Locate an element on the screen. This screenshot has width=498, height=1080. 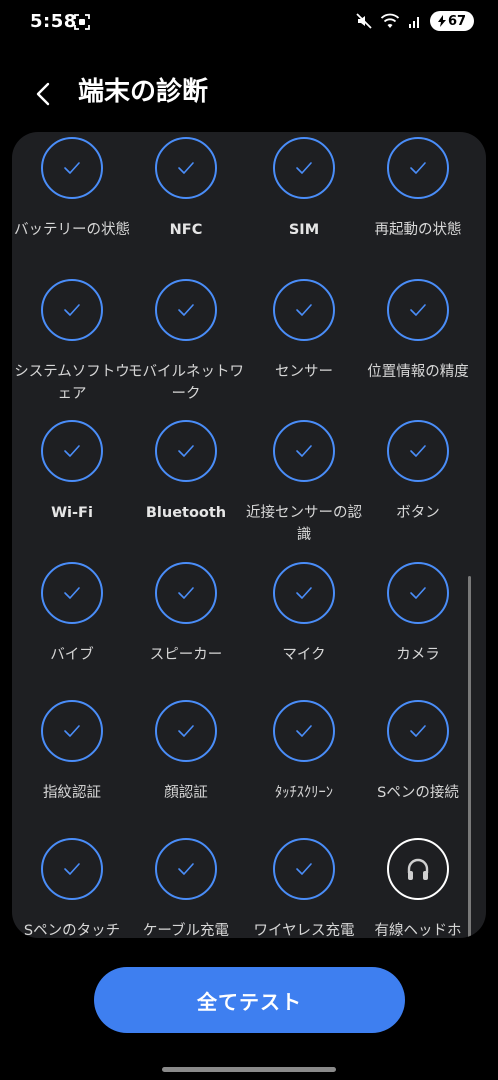
chevron-left-icon is located at coordinates (43, 94).